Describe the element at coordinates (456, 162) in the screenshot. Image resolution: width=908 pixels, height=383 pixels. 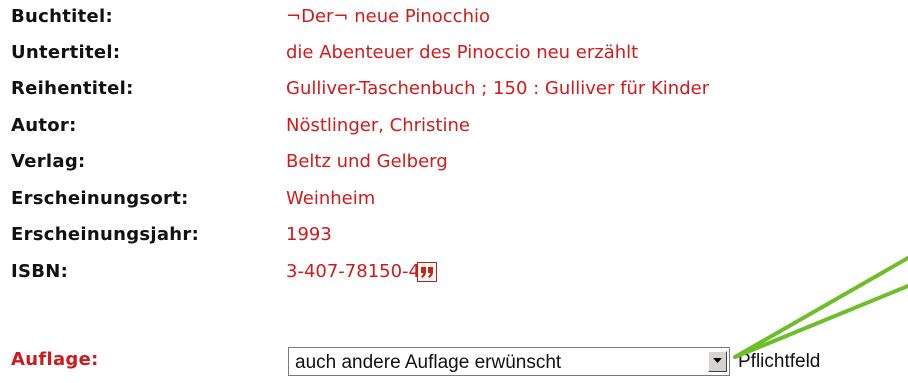
I see `field-verlag: Verlag: Beltz und Gelberg` at that location.